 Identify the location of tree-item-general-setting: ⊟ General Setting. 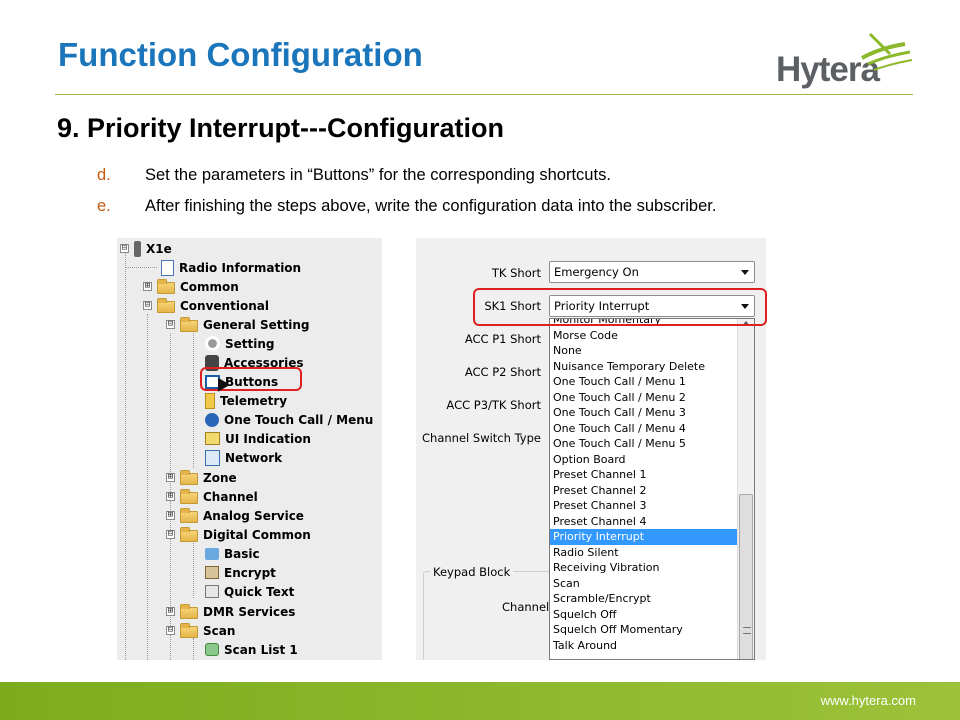
(237, 324).